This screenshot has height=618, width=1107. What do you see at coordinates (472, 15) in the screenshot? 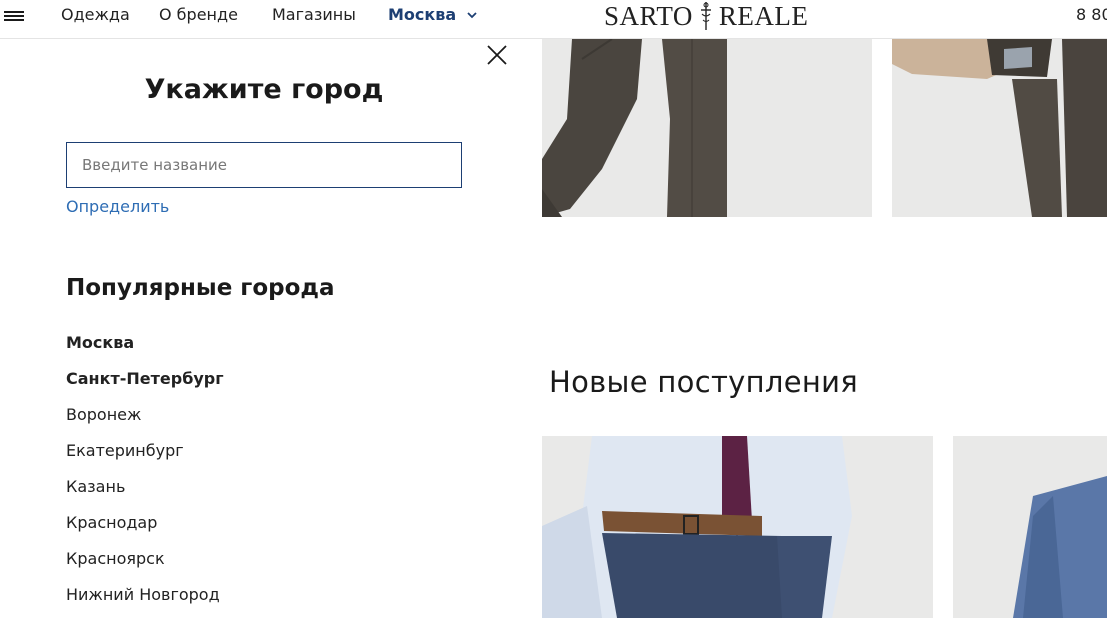
I see `chevron-down-icon` at bounding box center [472, 15].